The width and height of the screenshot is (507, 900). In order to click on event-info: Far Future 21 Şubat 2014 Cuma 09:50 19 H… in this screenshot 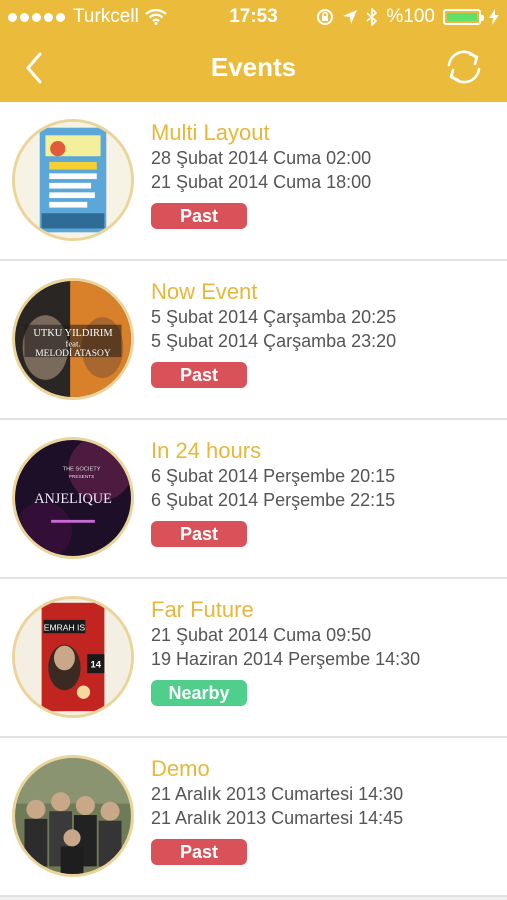, I will do `click(325, 651)`.